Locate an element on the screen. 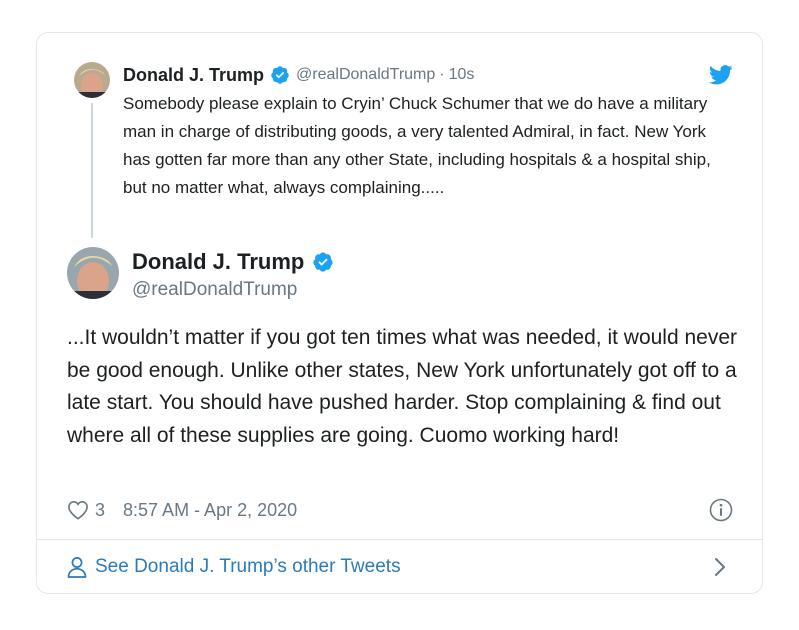 Image resolution: width=799 pixels, height=630 pixels. see-other-tweets-link: See Donald J. Trump’s other Tweets is located at coordinates (234, 567).